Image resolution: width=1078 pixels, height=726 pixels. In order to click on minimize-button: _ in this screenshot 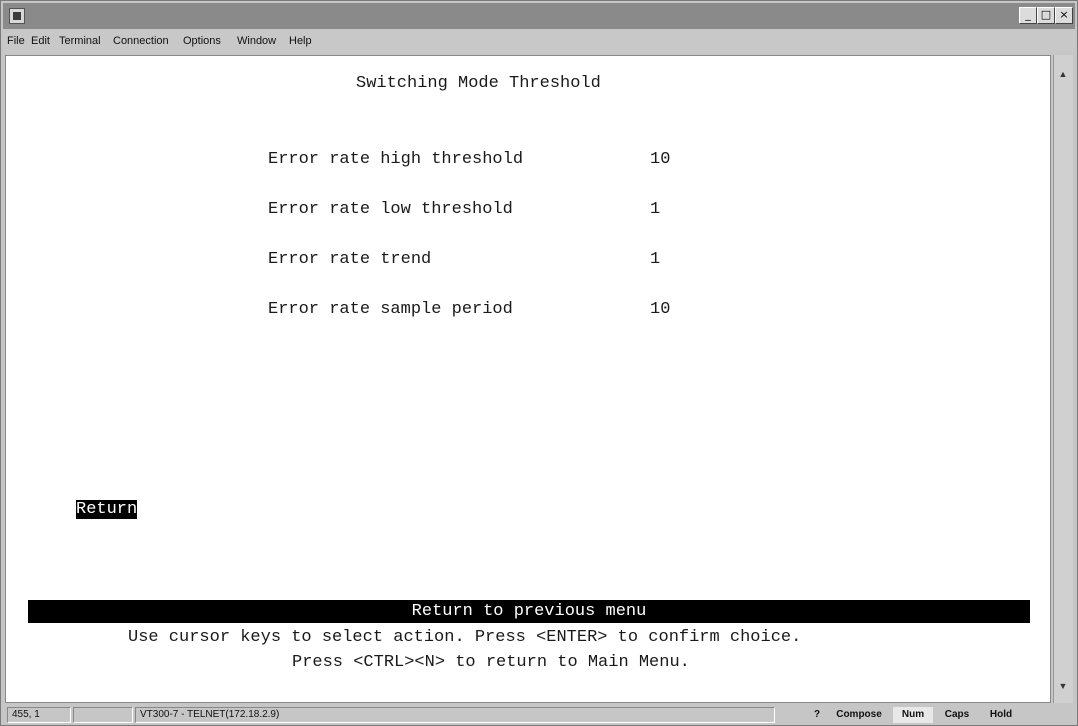, I will do `click(1028, 15)`.